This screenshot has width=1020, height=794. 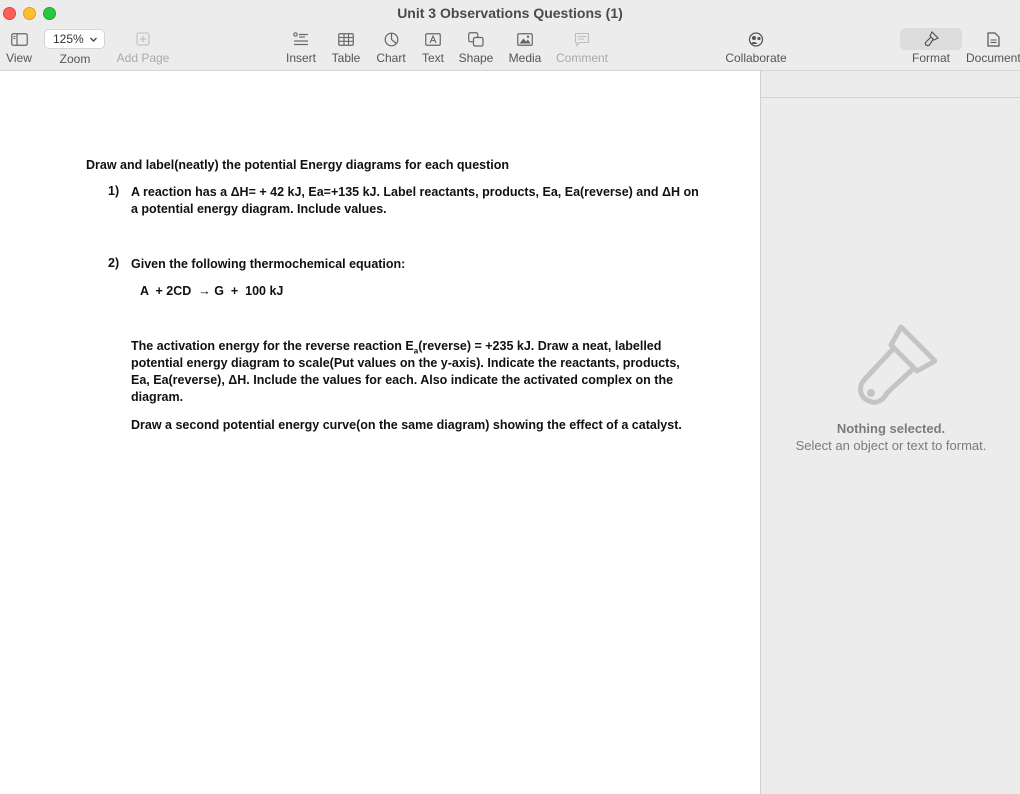 I want to click on zoom-select: 125%, so click(x=74, y=39).